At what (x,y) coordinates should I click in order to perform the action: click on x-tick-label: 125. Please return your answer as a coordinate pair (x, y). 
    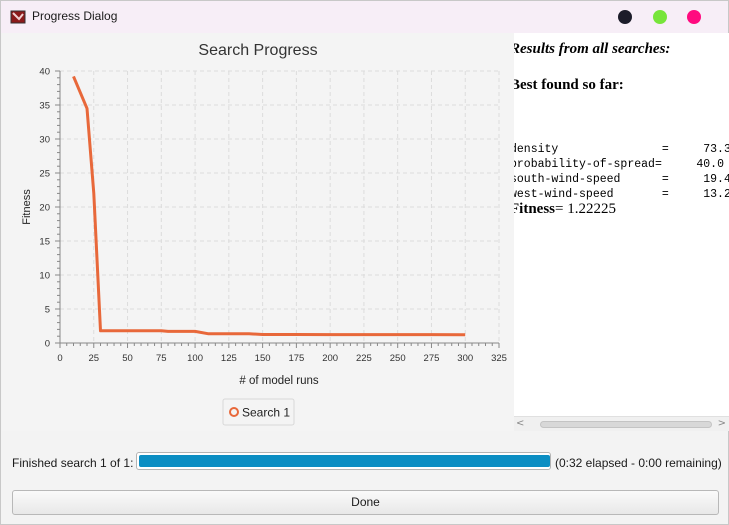
    Looking at the image, I should click on (229, 358).